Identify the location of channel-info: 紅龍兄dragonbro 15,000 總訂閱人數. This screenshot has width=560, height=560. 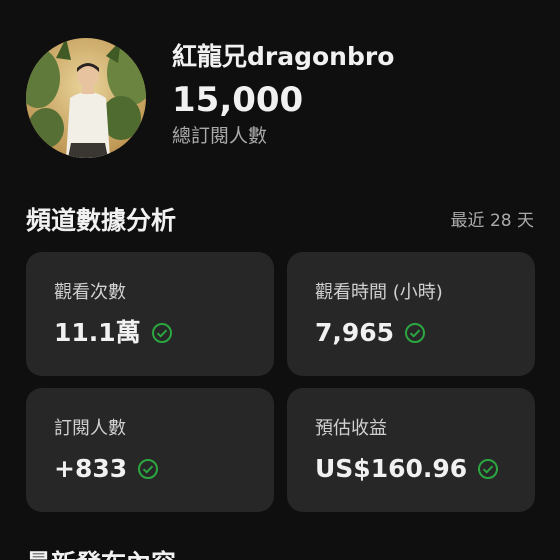
(283, 95).